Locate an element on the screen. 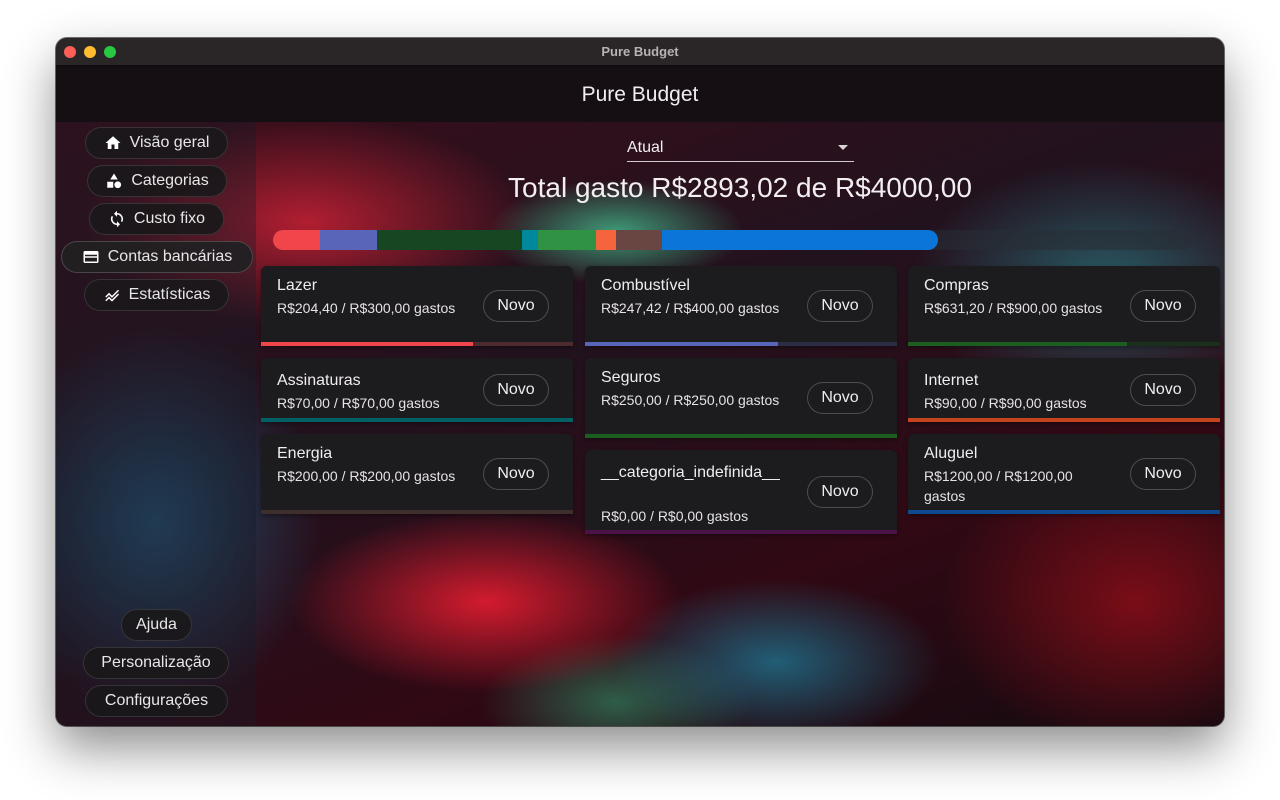 The image size is (1280, 800). minimize-window-button is located at coordinates (90, 52).